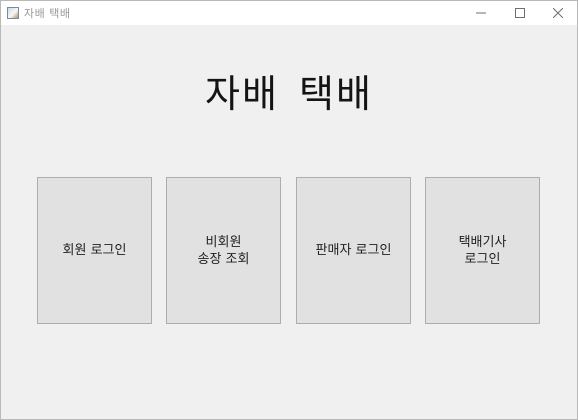  Describe the element at coordinates (289, 94) in the screenshot. I see `page-title: 자배 택배` at that location.